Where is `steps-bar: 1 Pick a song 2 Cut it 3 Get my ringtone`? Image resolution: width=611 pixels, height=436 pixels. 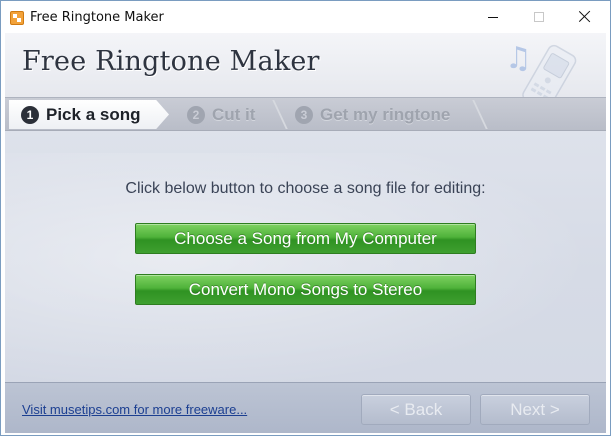 steps-bar: 1 Pick a song 2 Cut it 3 Get my ringtone is located at coordinates (305, 114).